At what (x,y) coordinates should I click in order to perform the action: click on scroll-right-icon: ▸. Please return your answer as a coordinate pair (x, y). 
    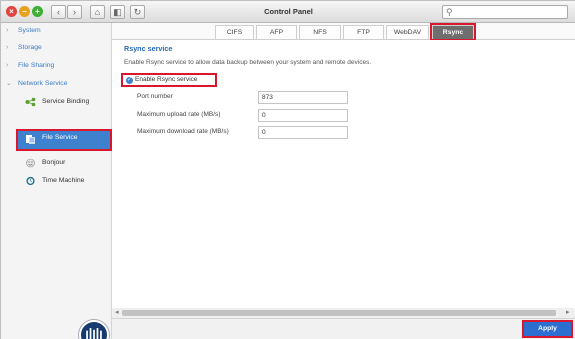
    Looking at the image, I should click on (568, 313).